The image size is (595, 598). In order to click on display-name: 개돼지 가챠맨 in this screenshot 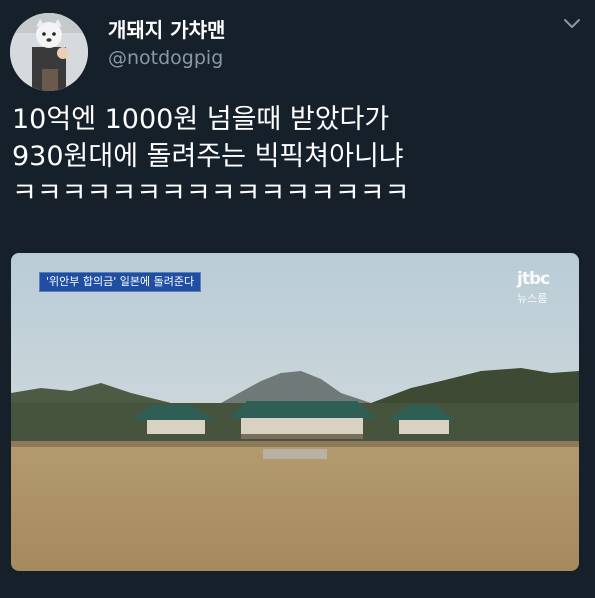, I will do `click(166, 28)`.